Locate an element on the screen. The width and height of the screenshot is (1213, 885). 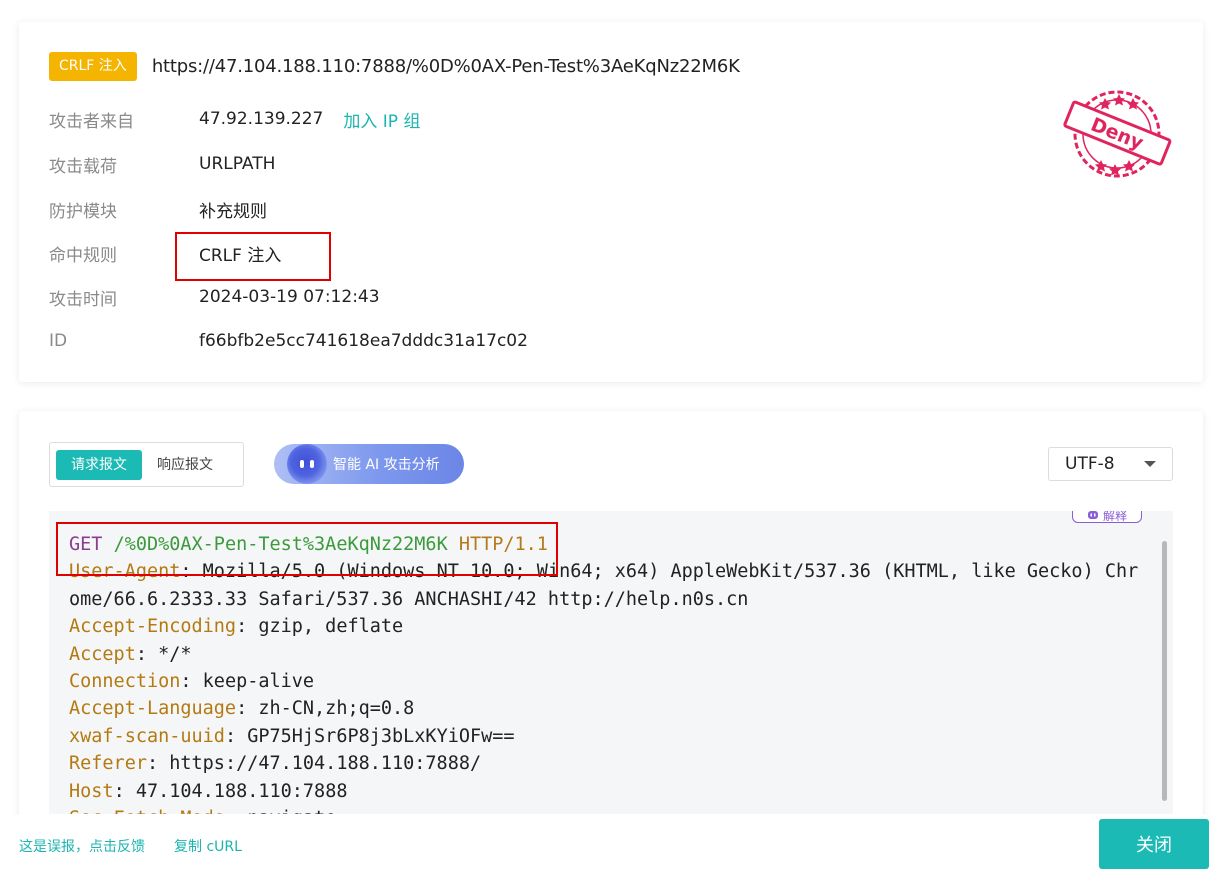
header-line: Host: 47.104.188.110:7888 is located at coordinates (208, 791).